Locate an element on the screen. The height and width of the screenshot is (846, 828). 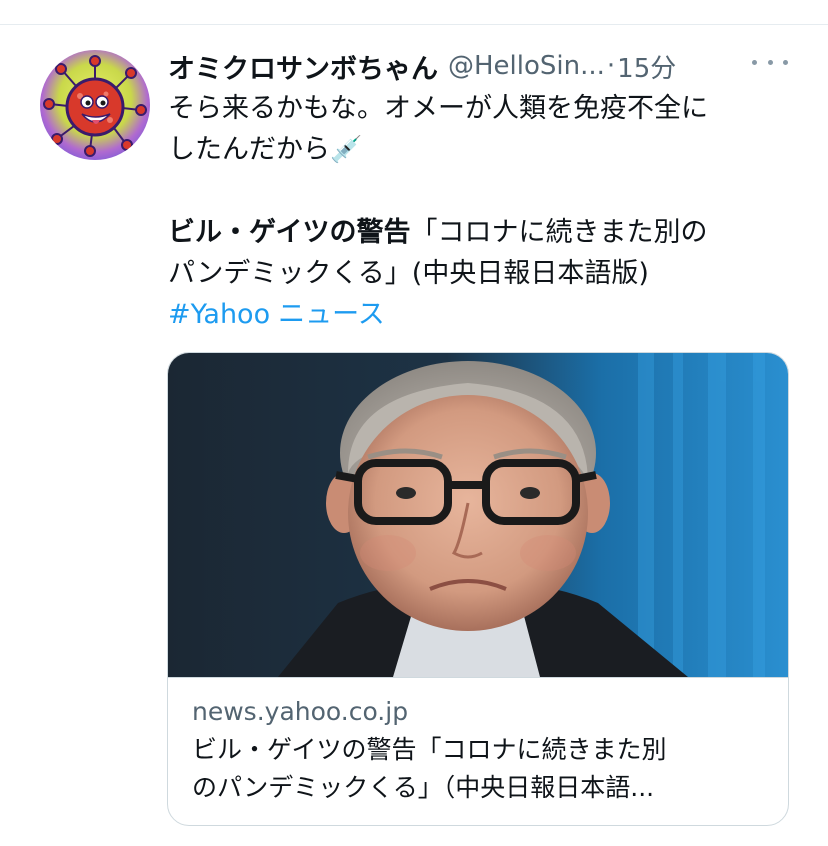
avatar is located at coordinates (95, 105).